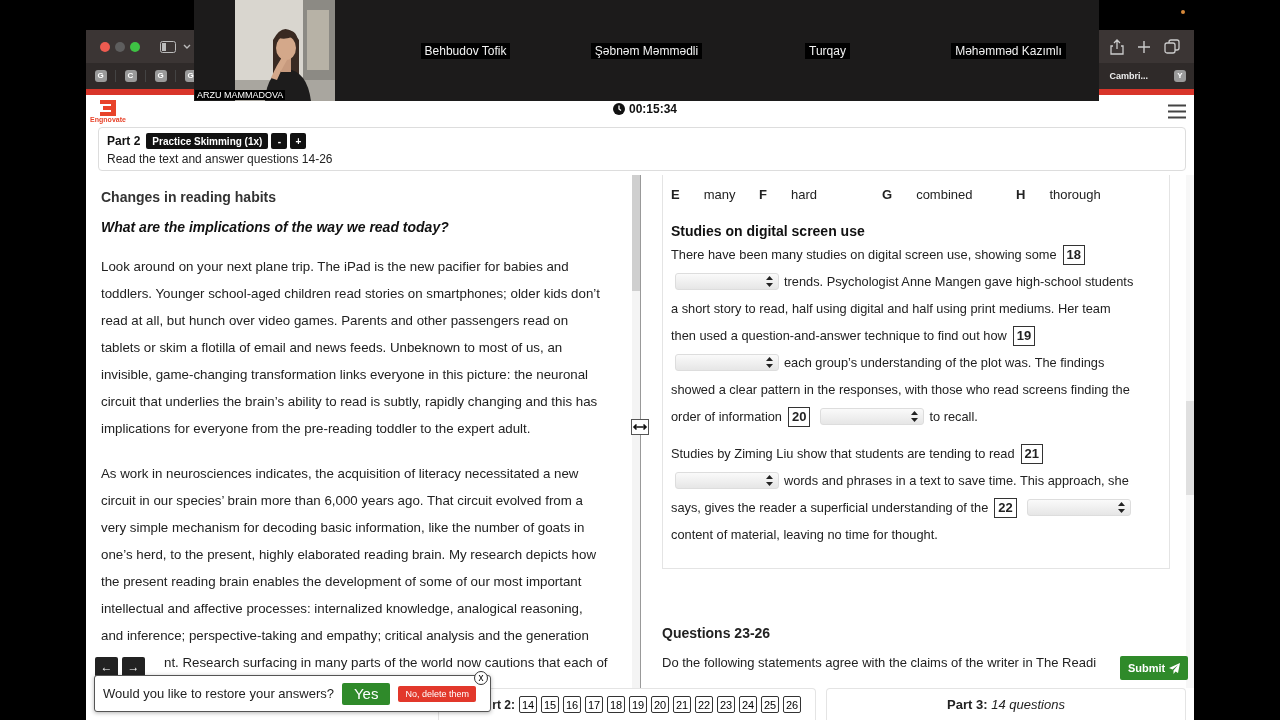 The height and width of the screenshot is (720, 1280). Describe the element at coordinates (106, 667) in the screenshot. I see `previous-button: ←` at that location.